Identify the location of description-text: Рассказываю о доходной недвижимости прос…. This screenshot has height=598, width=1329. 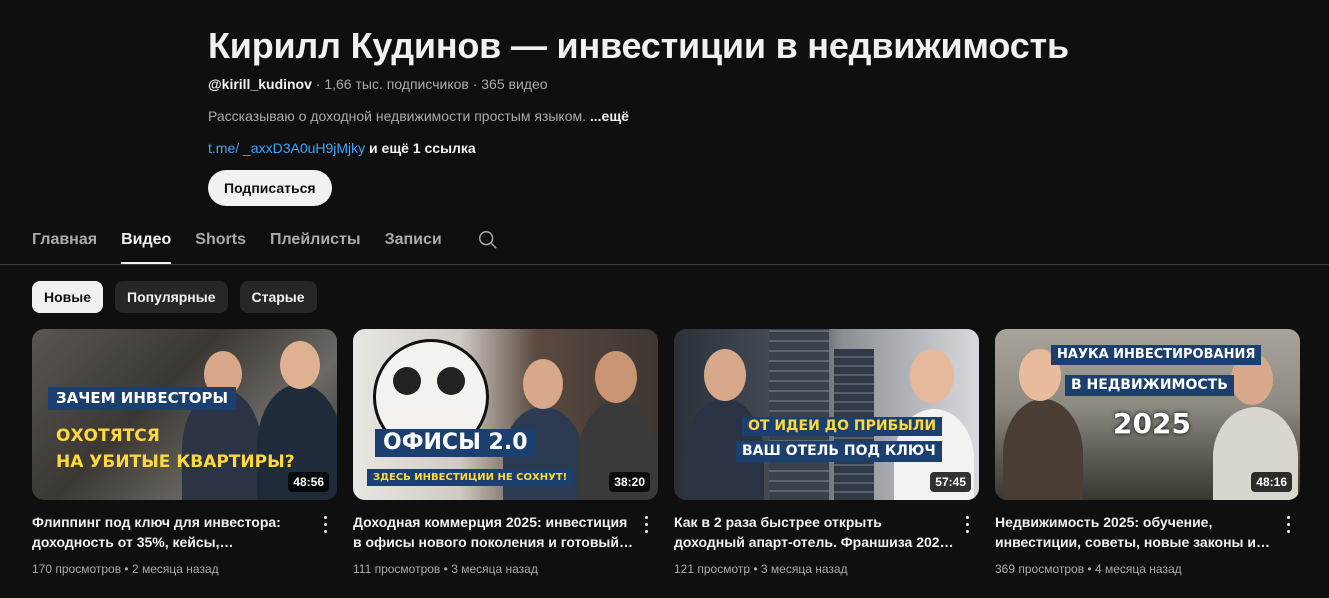
(399, 116).